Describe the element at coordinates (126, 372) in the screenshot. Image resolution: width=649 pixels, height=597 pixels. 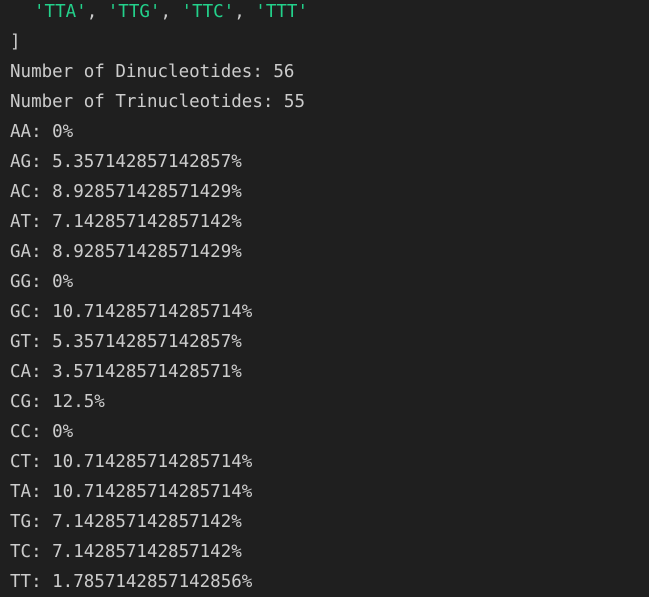
I see `output-line: CA: 3.571428571428571%` at that location.